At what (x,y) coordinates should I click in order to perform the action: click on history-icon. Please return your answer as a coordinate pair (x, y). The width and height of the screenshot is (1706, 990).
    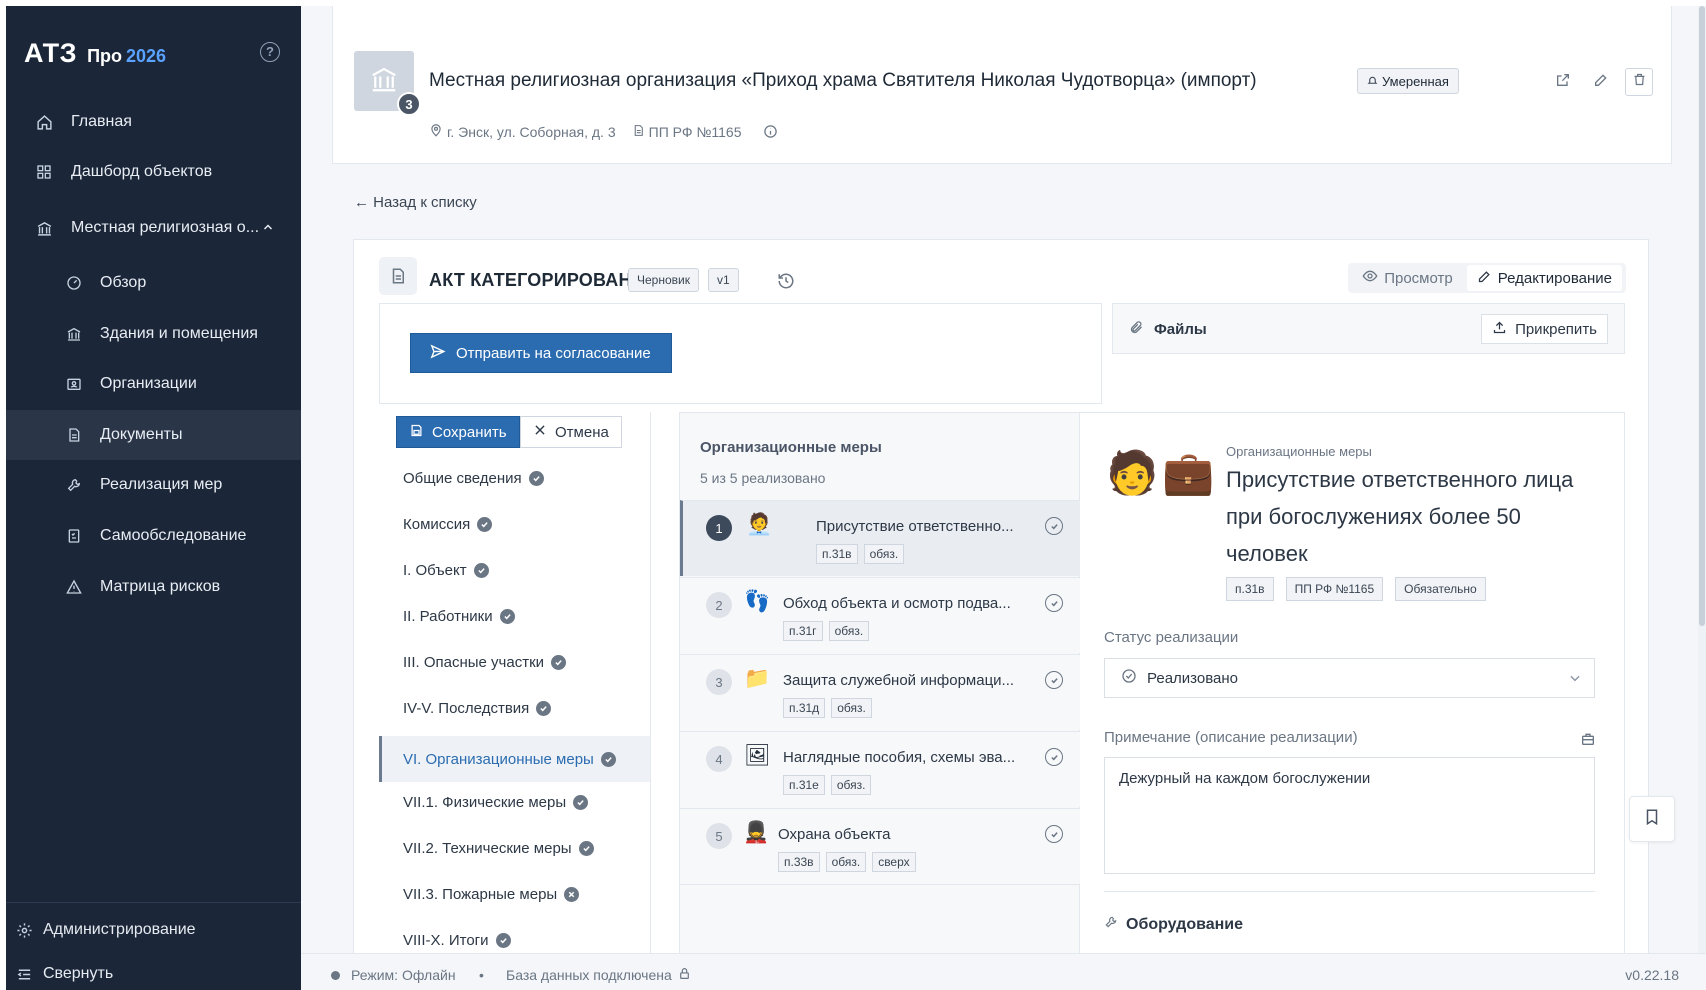
    Looking at the image, I should click on (786, 283).